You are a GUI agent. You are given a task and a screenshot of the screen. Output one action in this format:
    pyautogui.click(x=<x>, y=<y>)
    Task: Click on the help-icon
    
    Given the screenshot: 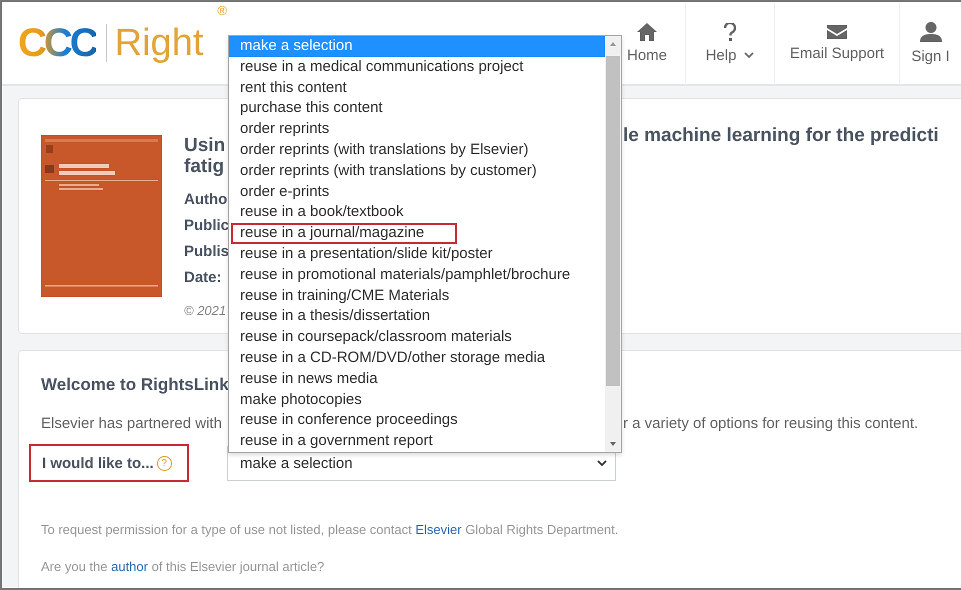 What is the action you would take?
    pyautogui.click(x=730, y=31)
    